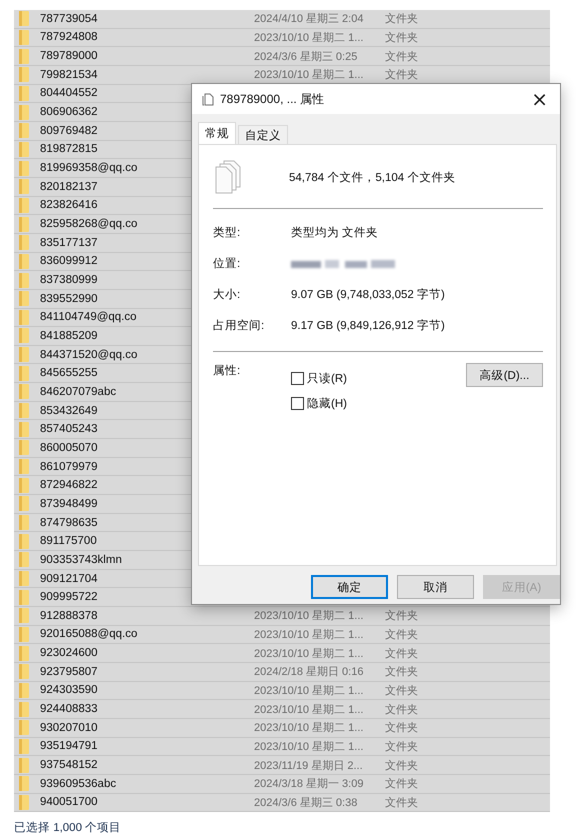  I want to click on file-row: 940051700 2024/3/6 星期三 0:38 文件夹, so click(282, 803).